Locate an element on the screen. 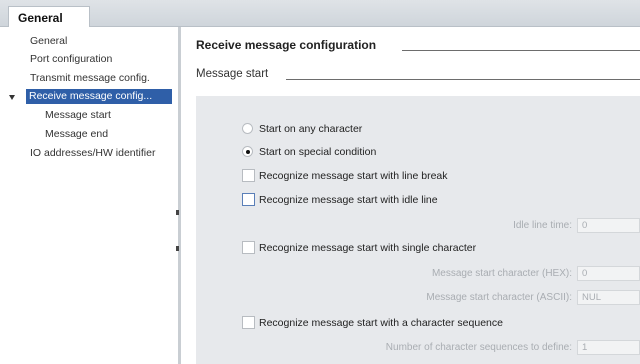 The width and height of the screenshot is (640, 364). start-char-ascii-label: Message start character (ASCII): is located at coordinates (499, 297).